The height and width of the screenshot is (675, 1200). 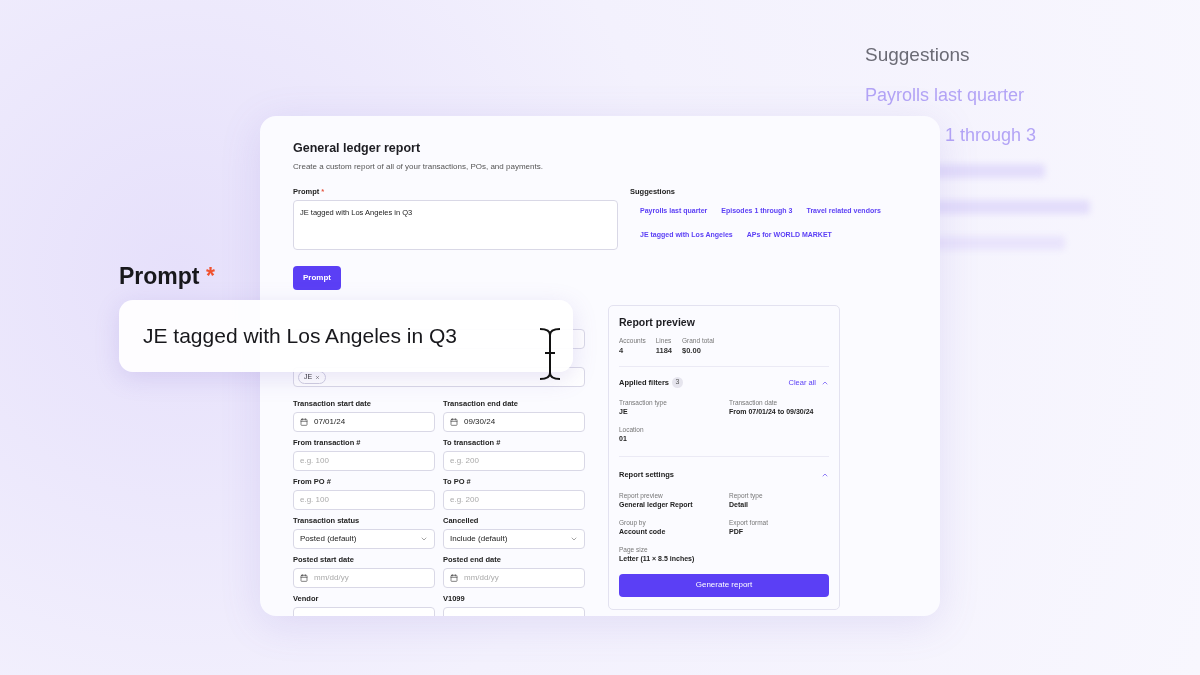 What do you see at coordinates (945, 95) in the screenshot?
I see `suggestion-text: Payrolls last quarter` at bounding box center [945, 95].